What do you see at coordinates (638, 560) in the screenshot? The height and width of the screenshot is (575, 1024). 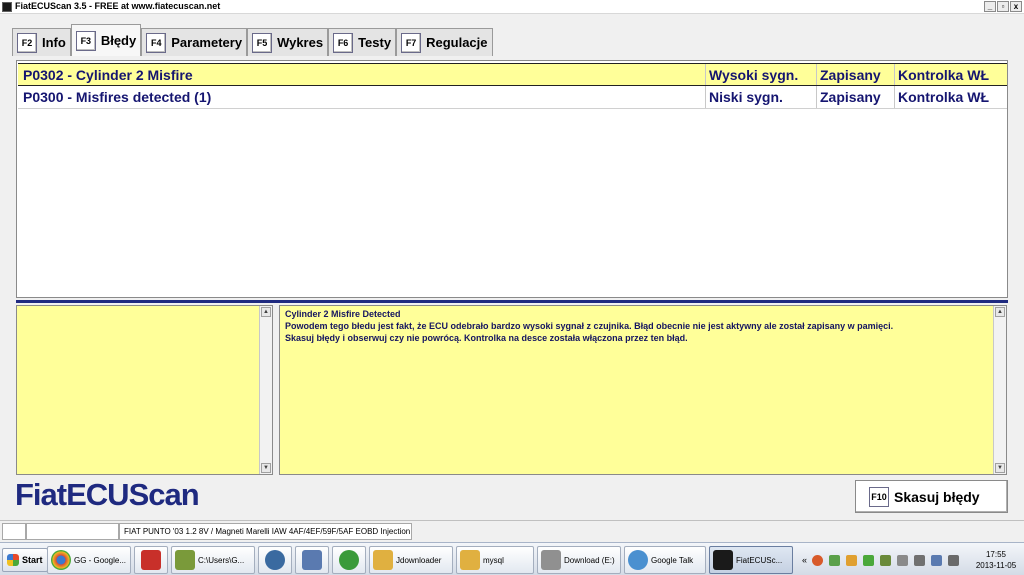 I see `gtalk-icon` at bounding box center [638, 560].